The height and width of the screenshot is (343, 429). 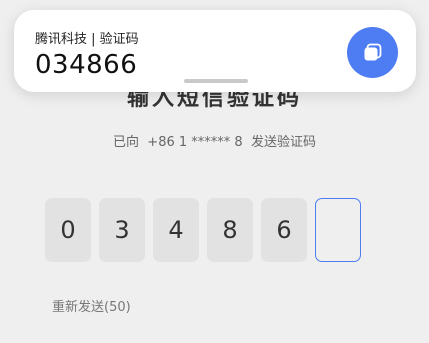 I want to click on code-digit-box: 8, so click(x=230, y=230).